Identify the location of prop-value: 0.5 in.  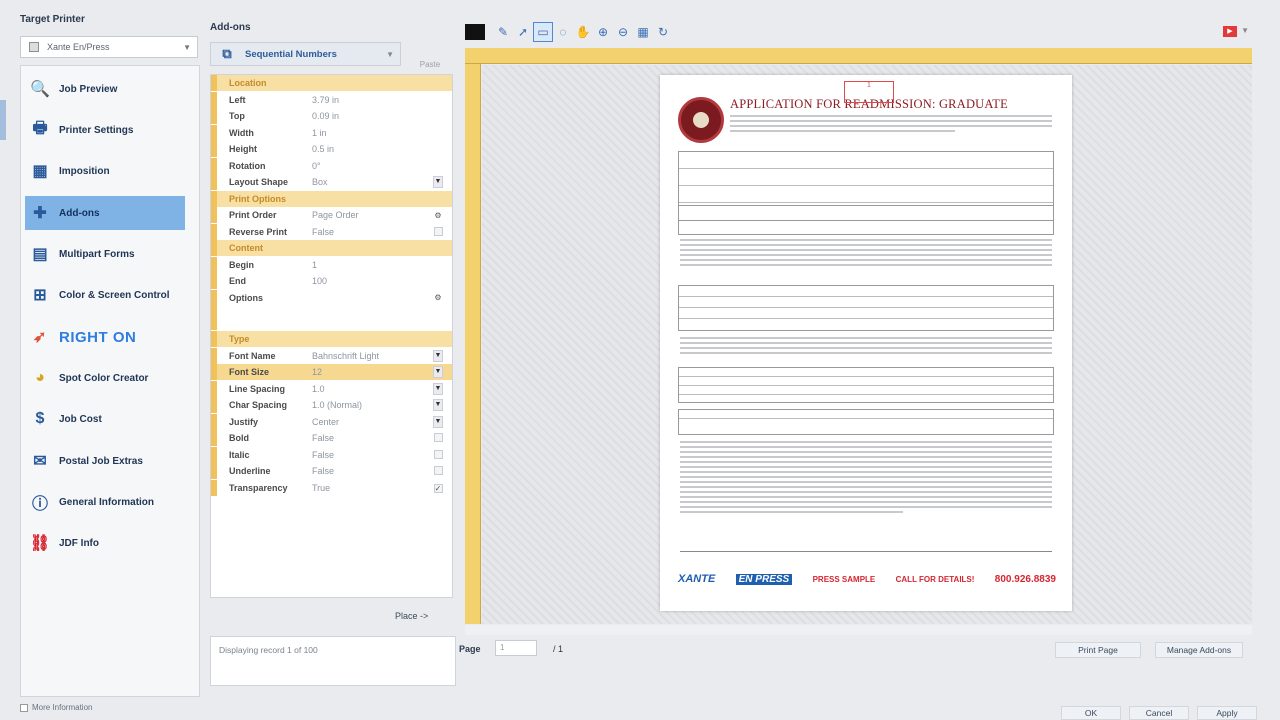
(372, 149).